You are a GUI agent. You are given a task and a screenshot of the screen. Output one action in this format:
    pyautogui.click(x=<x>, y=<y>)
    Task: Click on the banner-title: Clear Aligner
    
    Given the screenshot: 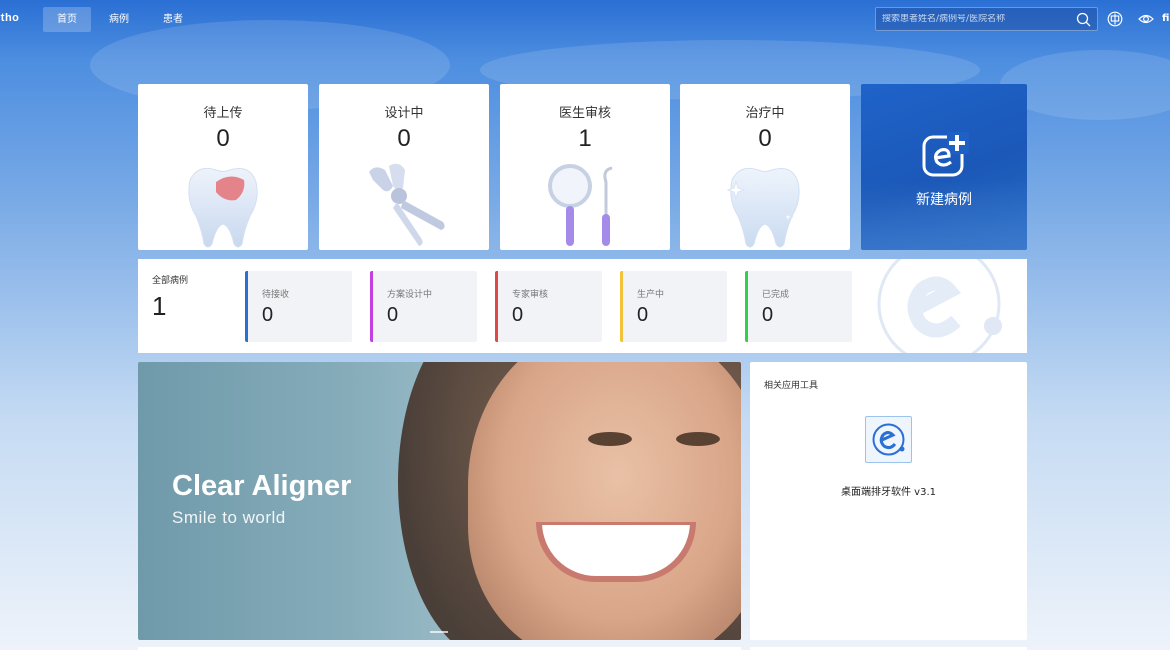 What is the action you would take?
    pyautogui.click(x=262, y=486)
    